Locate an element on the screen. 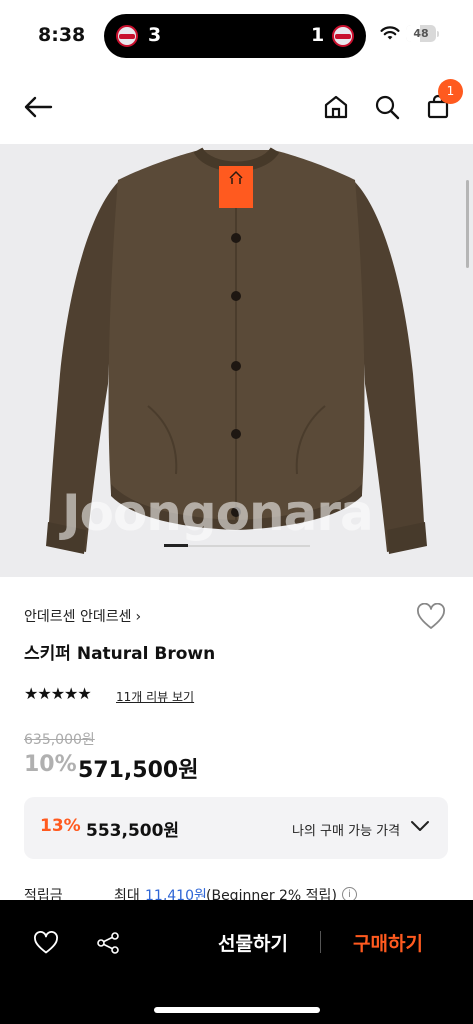  bottom-wishlist-button is located at coordinates (46, 945).